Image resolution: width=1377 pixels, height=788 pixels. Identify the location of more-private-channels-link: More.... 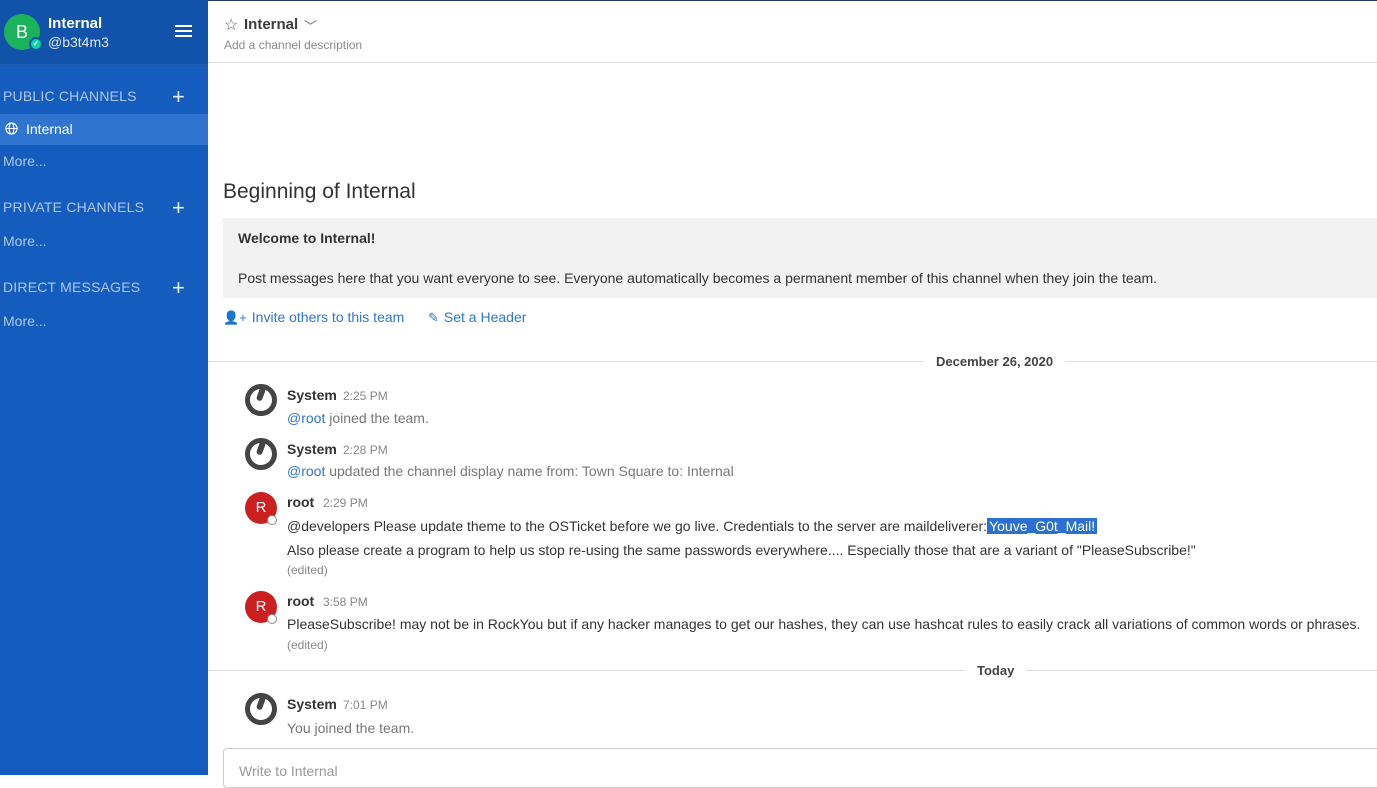
(25, 241).